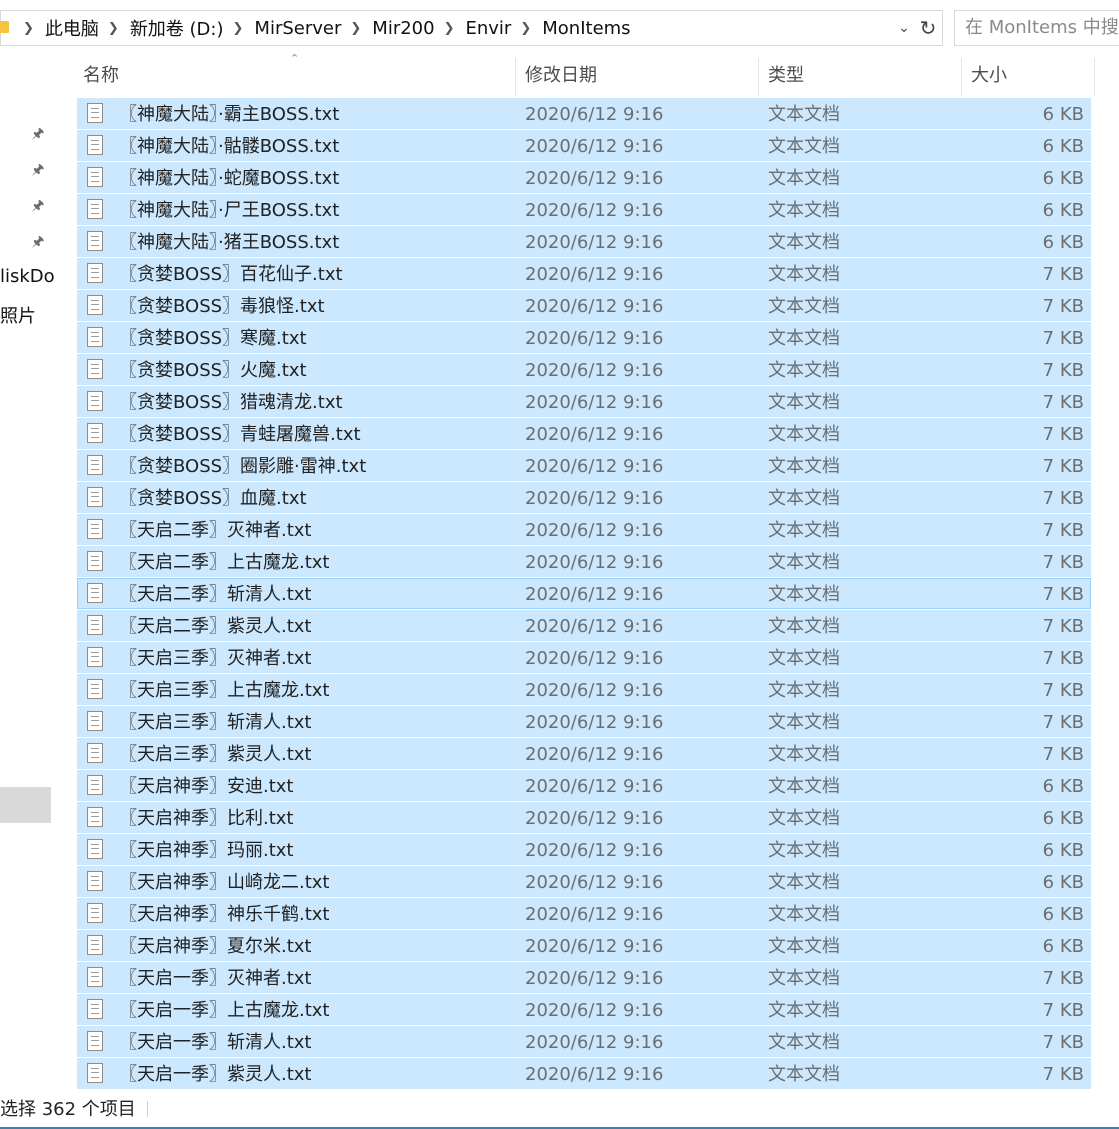 This screenshot has height=1129, width=1119. Describe the element at coordinates (584, 145) in the screenshot. I see `file-row: 〖神魔大陆〗·骷髅BOSS.txt 2020/6/12 9:16 文本文档 6 KB` at that location.